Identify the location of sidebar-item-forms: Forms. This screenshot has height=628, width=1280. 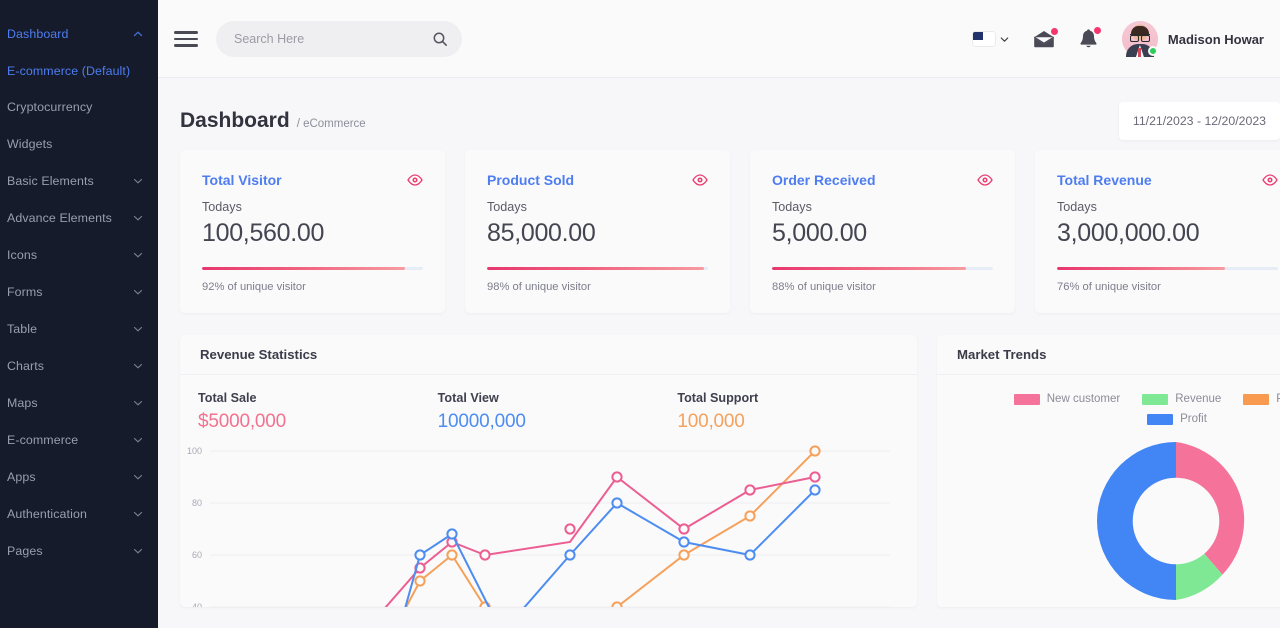
(79, 294).